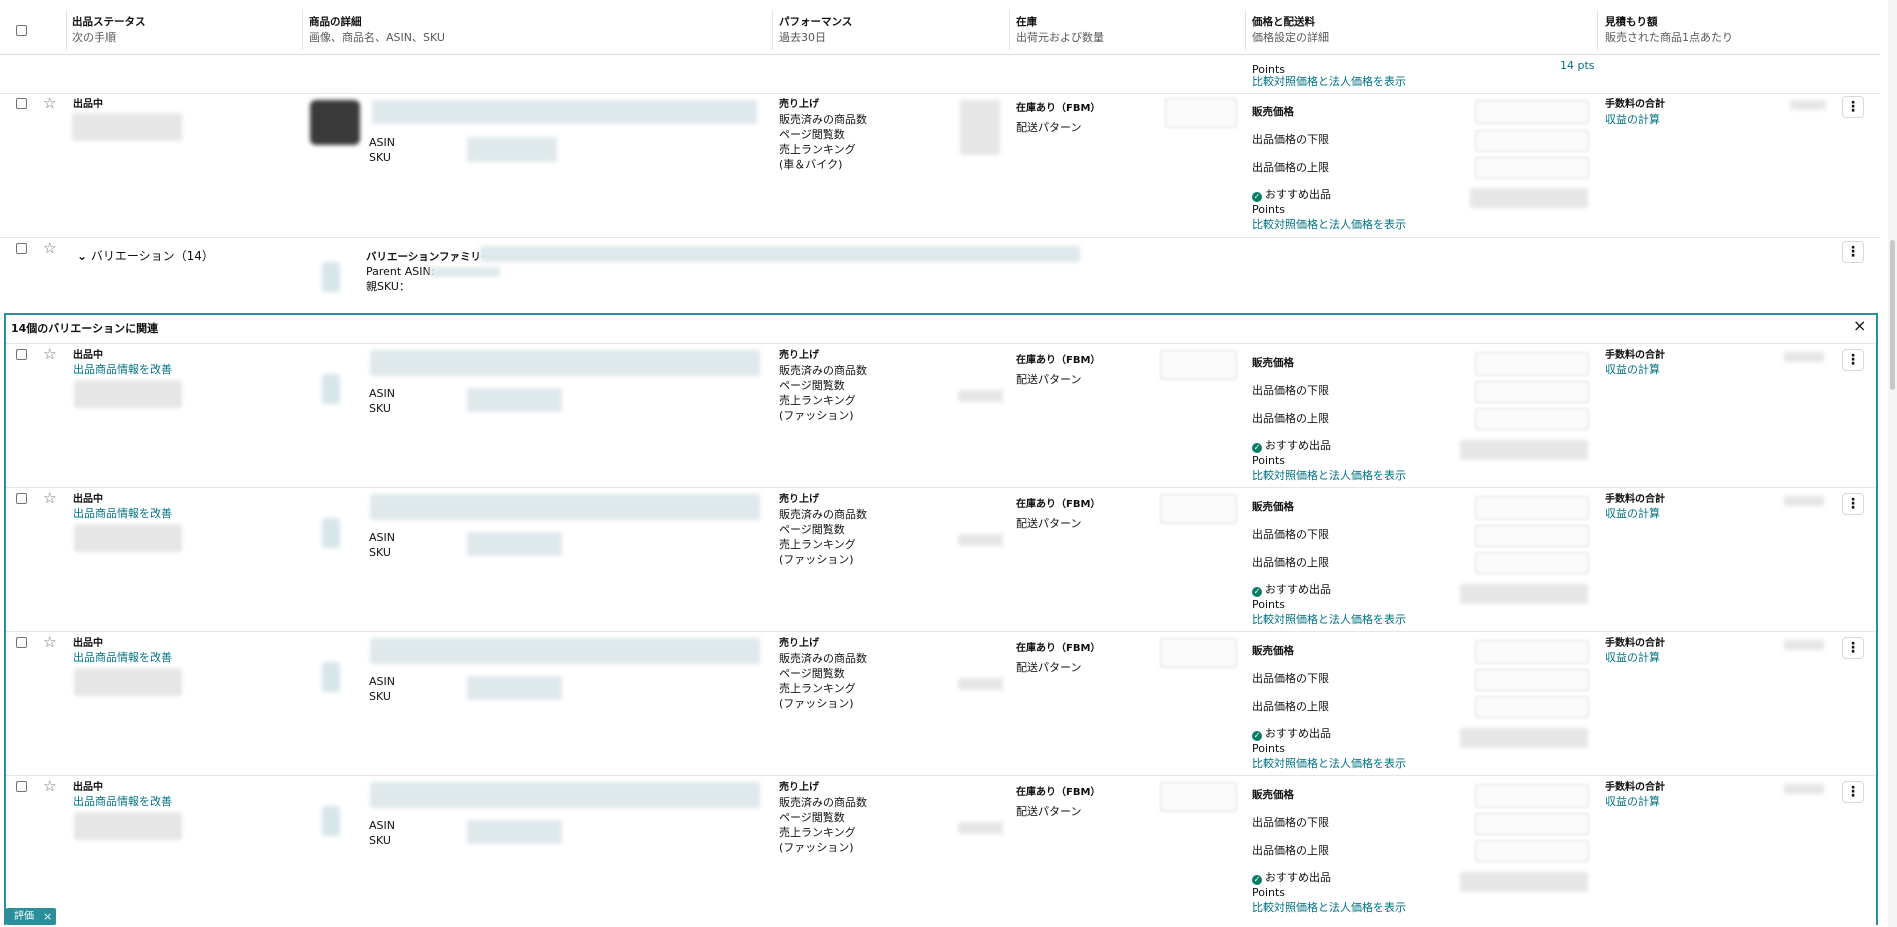 The width and height of the screenshot is (1897, 927). I want to click on stock-status: 在庫あり（FBM）, so click(1058, 504).